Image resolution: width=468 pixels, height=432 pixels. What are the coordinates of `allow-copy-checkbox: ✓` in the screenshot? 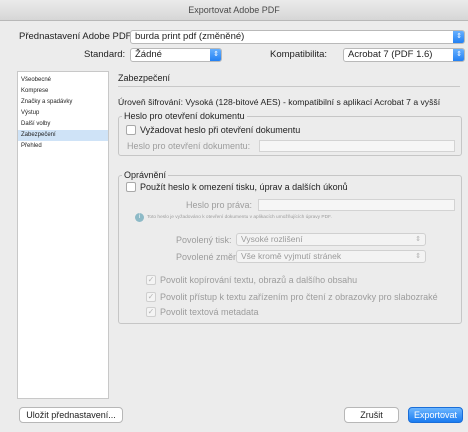 It's located at (151, 280).